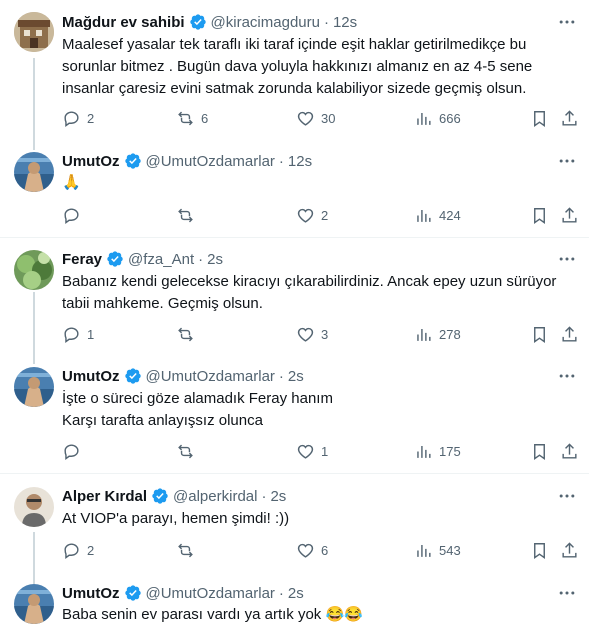  I want to click on display-name: Alper Kırdal, so click(104, 496).